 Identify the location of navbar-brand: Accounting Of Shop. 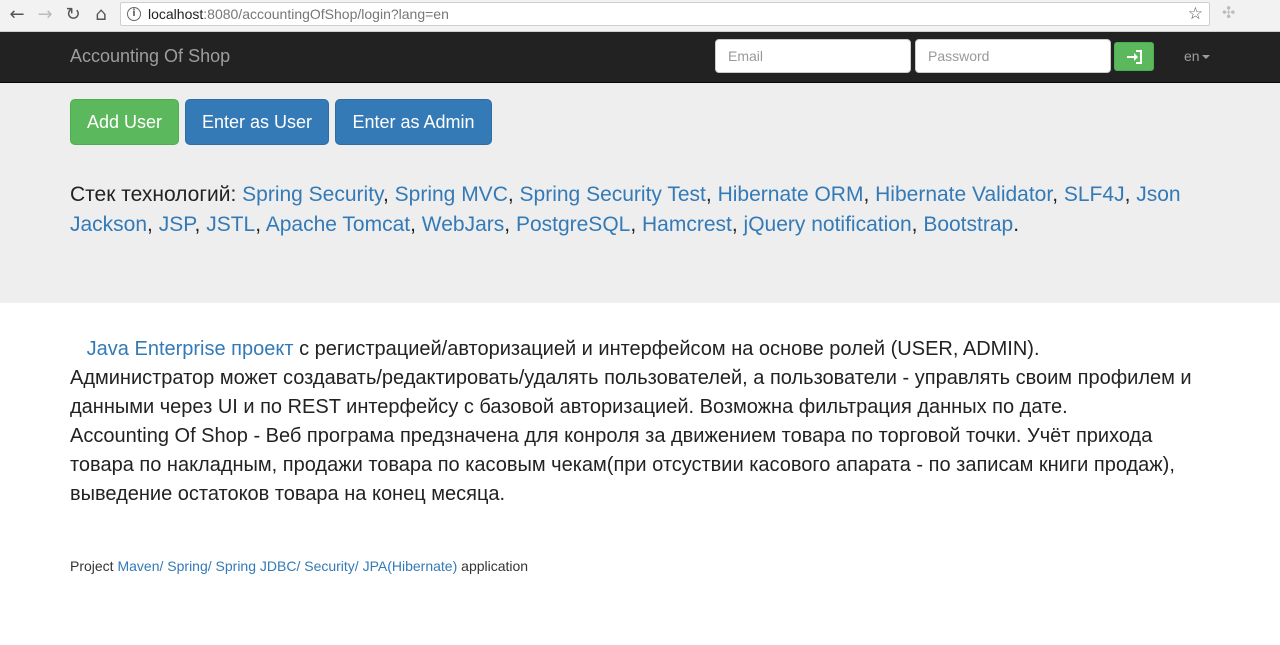
(150, 56).